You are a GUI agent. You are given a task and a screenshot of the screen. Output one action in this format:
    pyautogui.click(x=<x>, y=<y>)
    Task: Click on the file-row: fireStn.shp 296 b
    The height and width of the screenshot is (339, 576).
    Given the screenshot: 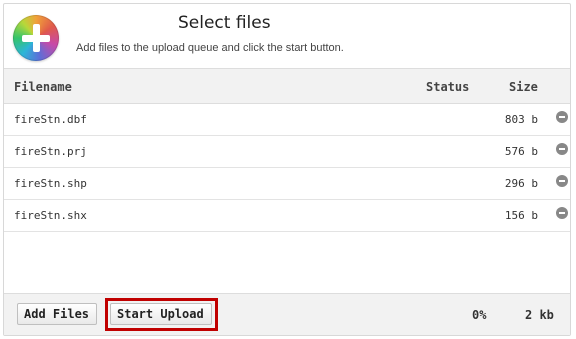 What is the action you would take?
    pyautogui.click(x=287, y=184)
    